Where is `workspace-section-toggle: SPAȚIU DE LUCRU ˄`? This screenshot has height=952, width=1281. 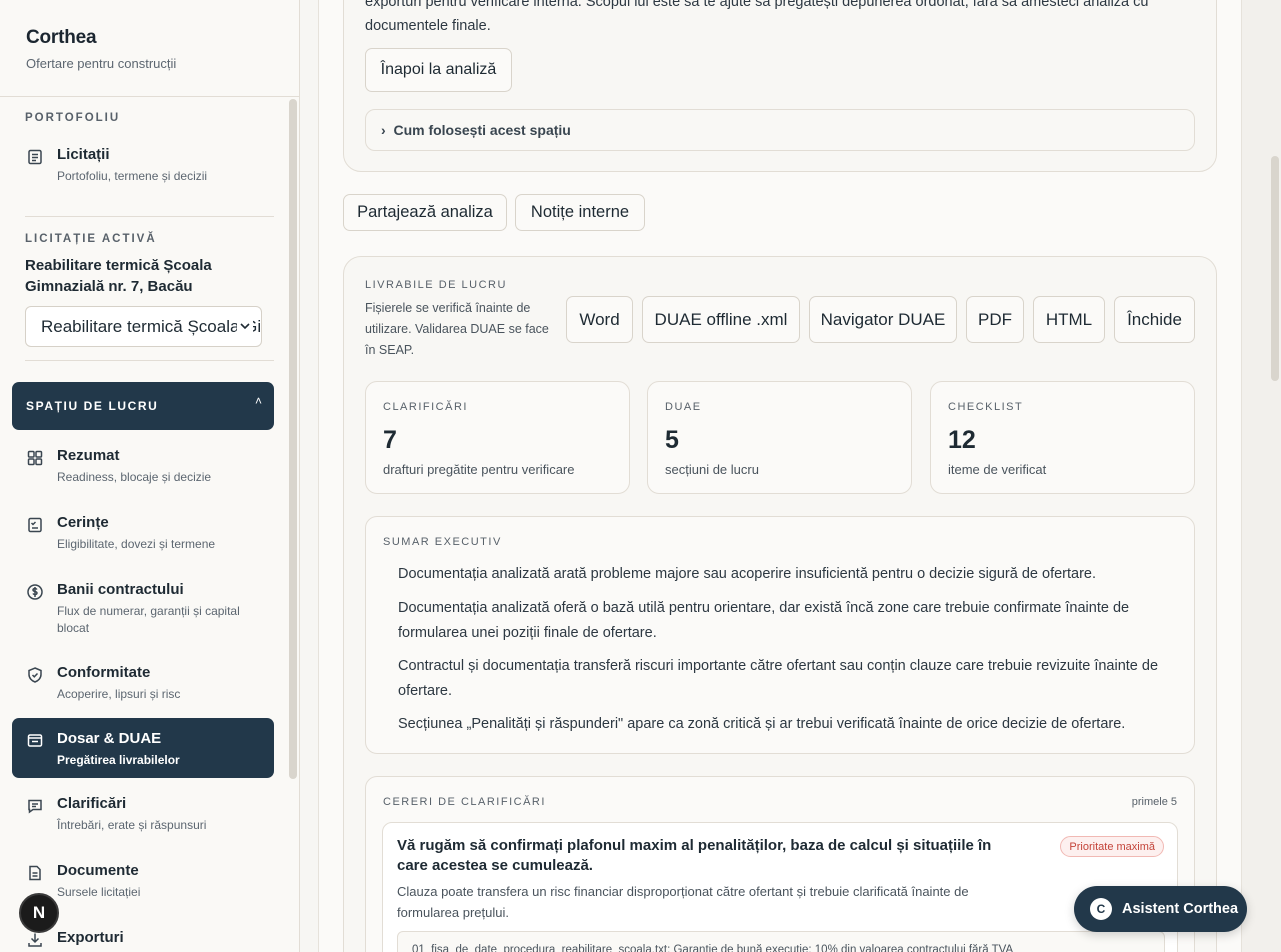
workspace-section-toggle: SPAȚIU DE LUCRU ˄ is located at coordinates (143, 406).